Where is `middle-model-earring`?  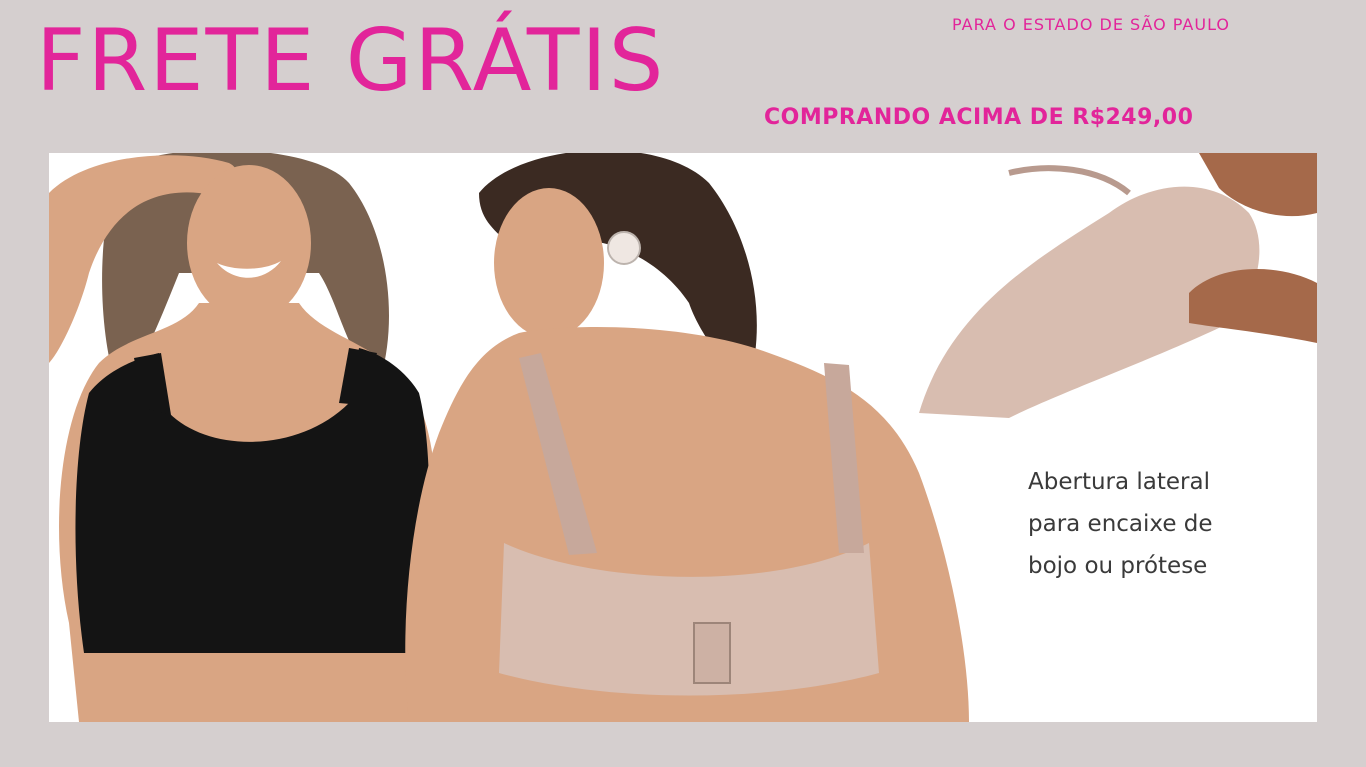 middle-model-earring is located at coordinates (624, 248).